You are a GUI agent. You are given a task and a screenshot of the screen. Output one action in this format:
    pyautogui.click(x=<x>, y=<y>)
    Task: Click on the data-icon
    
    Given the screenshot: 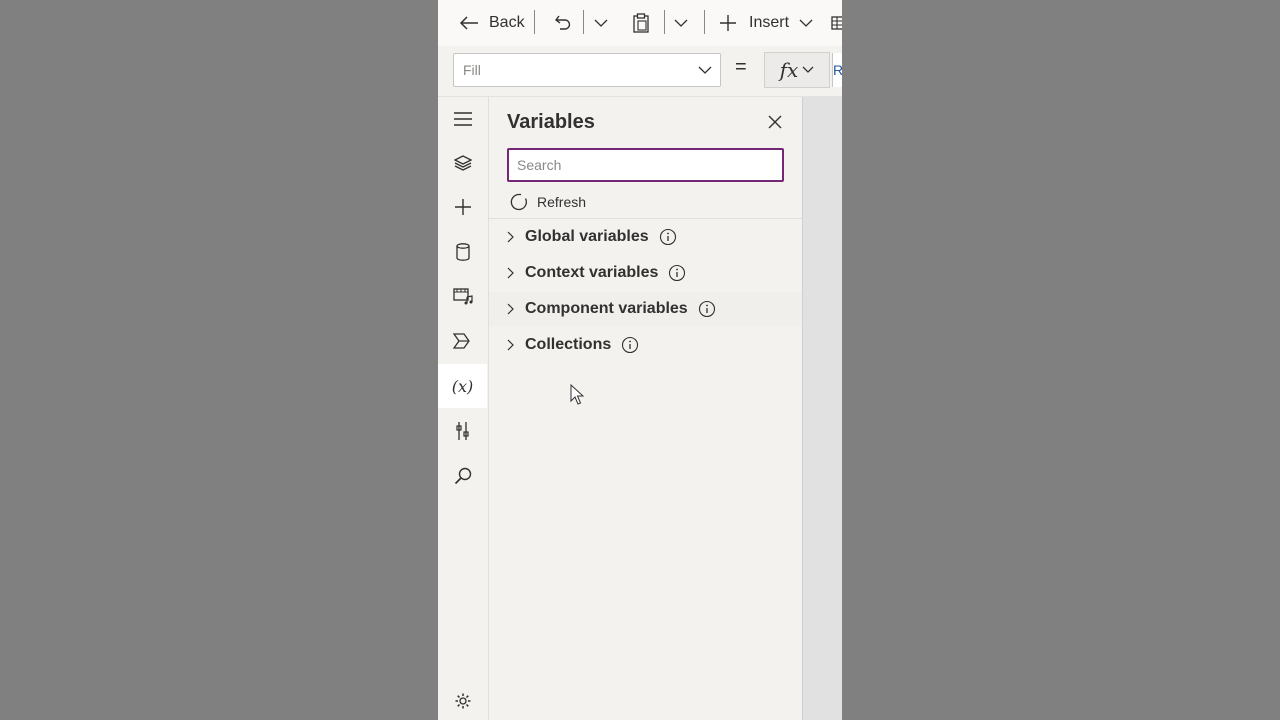 What is the action you would take?
    pyautogui.click(x=462, y=252)
    